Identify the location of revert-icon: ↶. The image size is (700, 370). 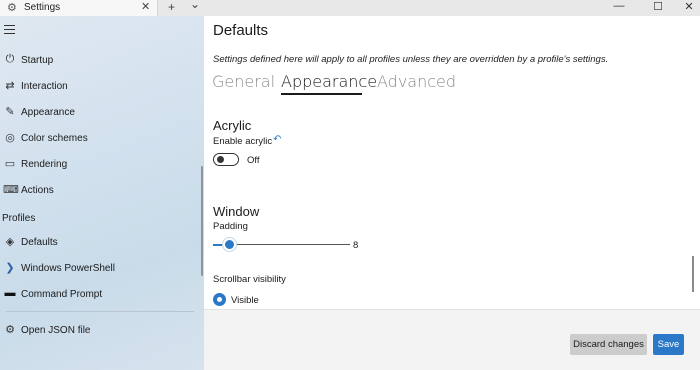
(277, 139).